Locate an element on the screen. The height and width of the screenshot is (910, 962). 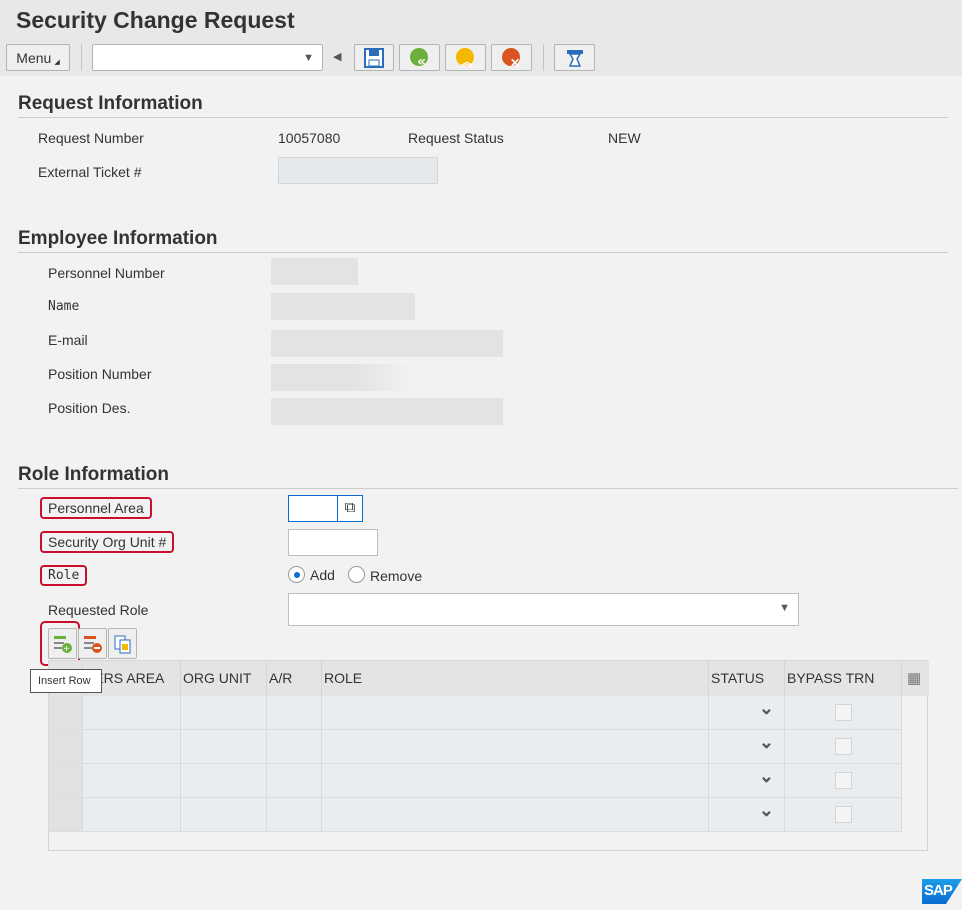
save-button is located at coordinates (374, 57).